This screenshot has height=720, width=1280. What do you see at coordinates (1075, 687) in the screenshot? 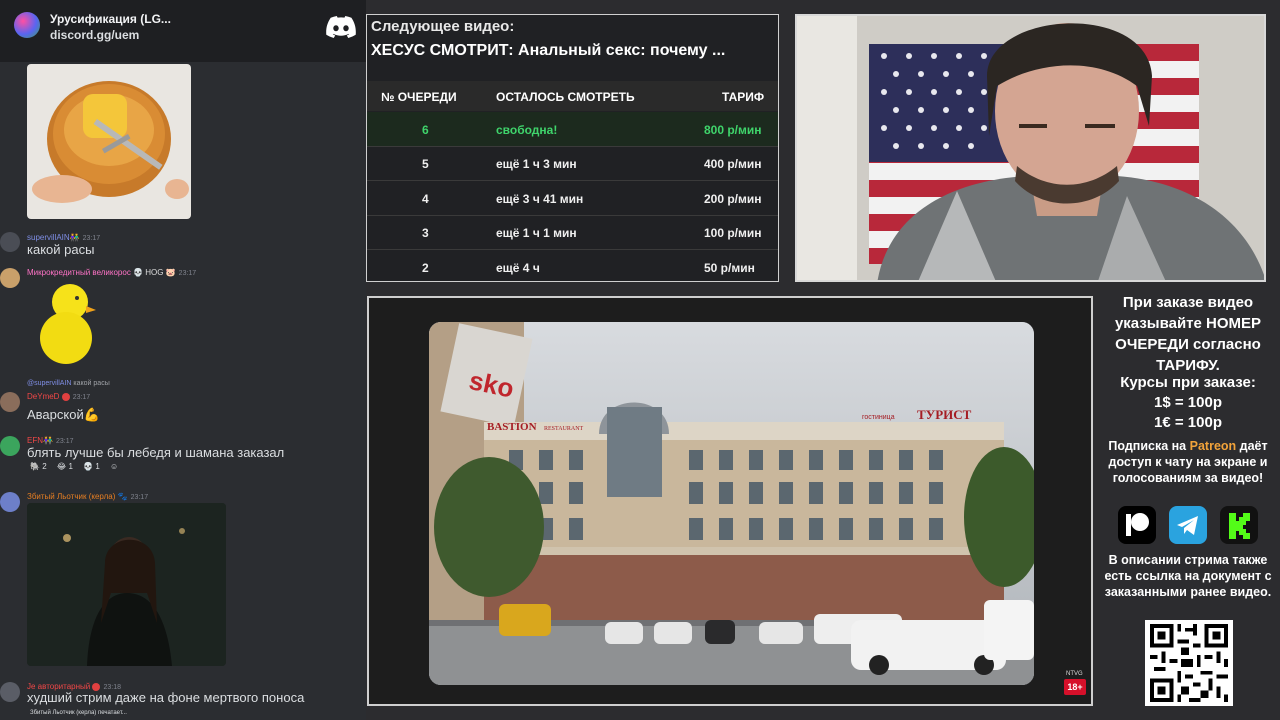
I see `age-rating-badge: 18+` at bounding box center [1075, 687].